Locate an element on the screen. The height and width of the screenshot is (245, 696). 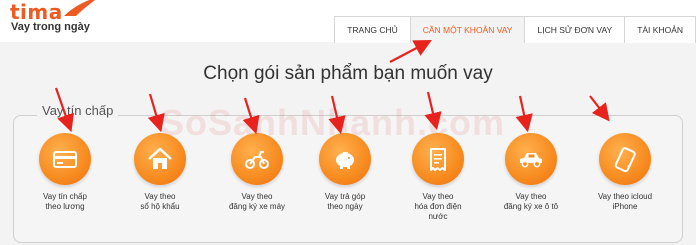
product-household-loan: Vay theo sổ hộ khẩu is located at coordinates (160, 172).